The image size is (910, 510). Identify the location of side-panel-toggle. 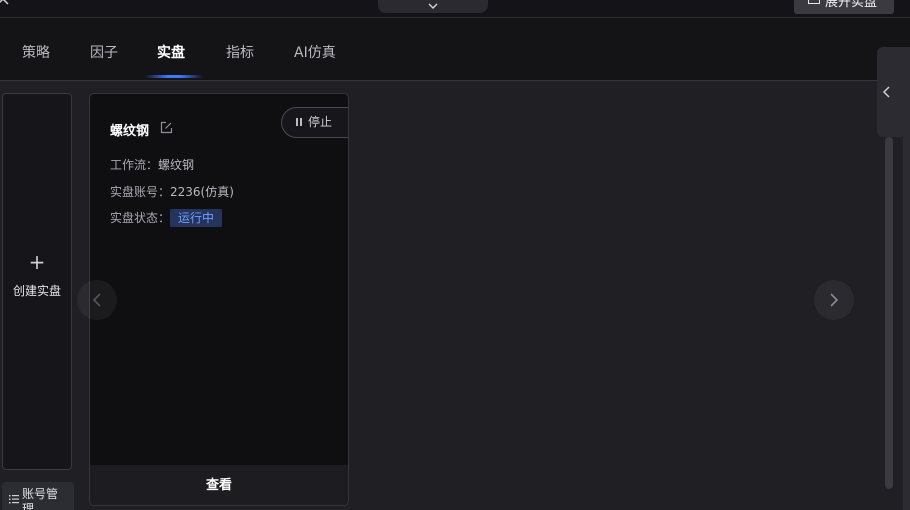
(890, 92).